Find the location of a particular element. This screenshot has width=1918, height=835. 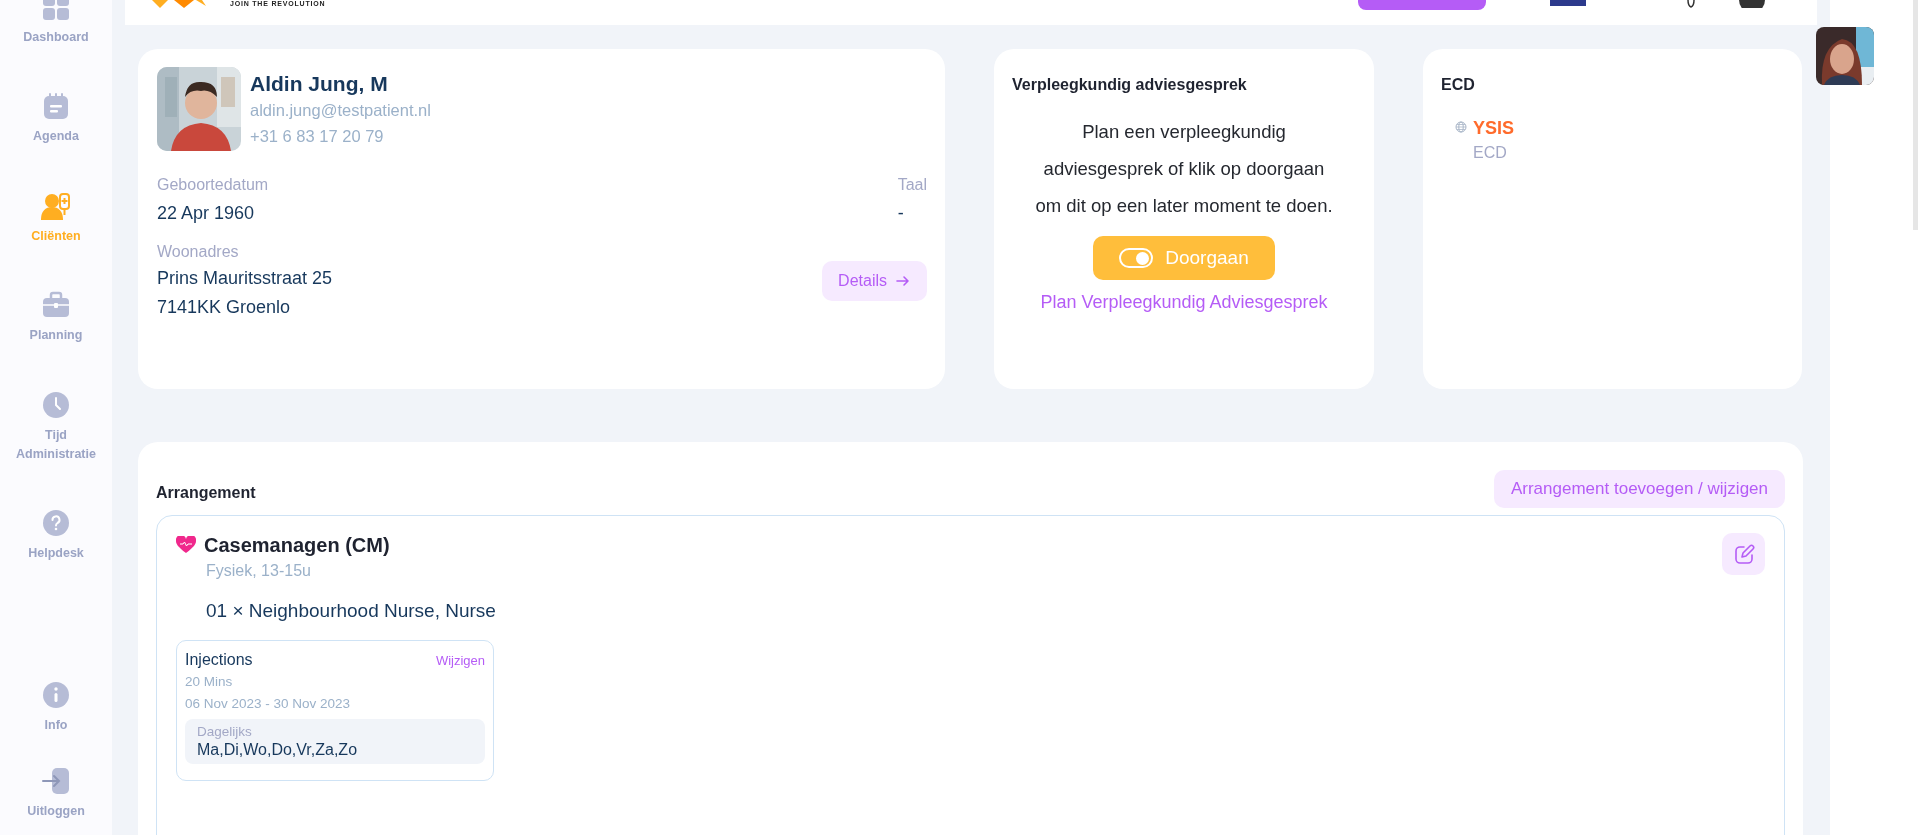

info-icon is located at coordinates (56, 695).